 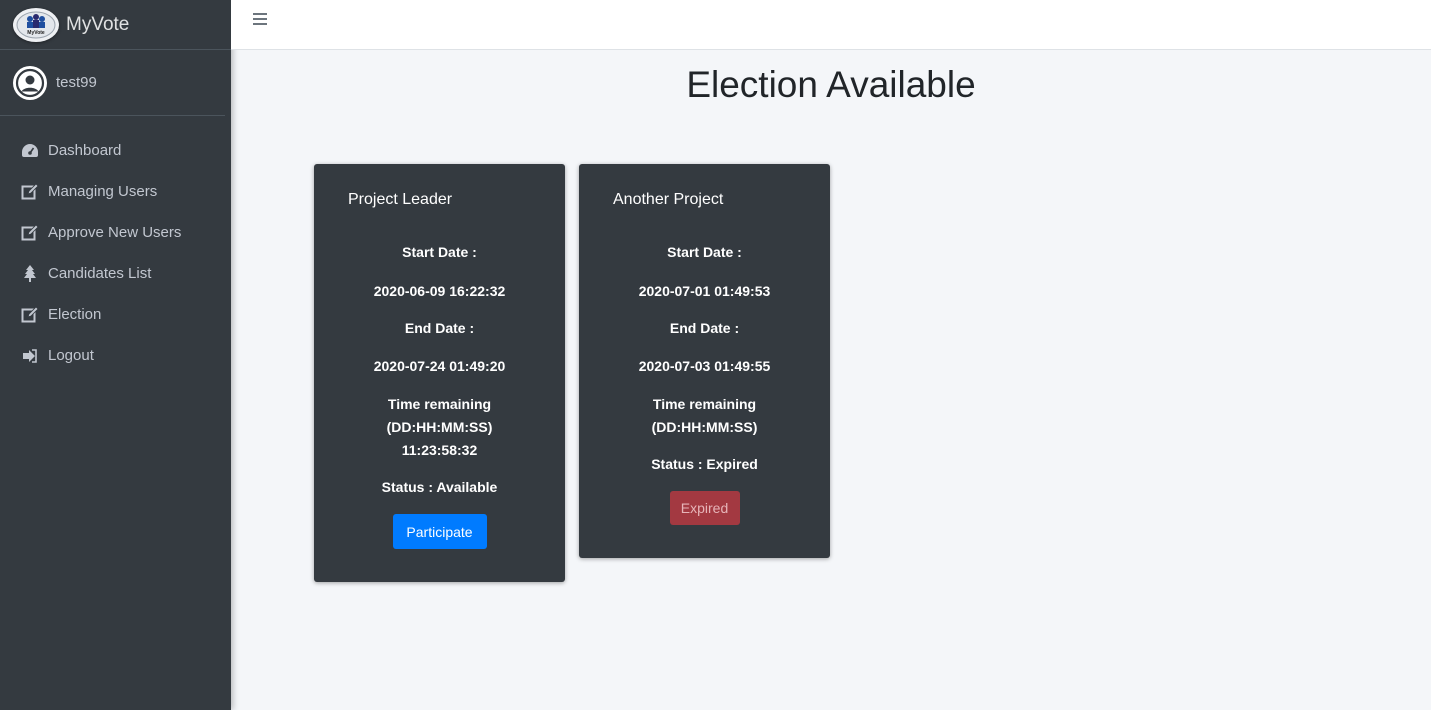 What do you see at coordinates (439, 366) in the screenshot?
I see `end-date-value: 2020-07-24 01:49:20` at bounding box center [439, 366].